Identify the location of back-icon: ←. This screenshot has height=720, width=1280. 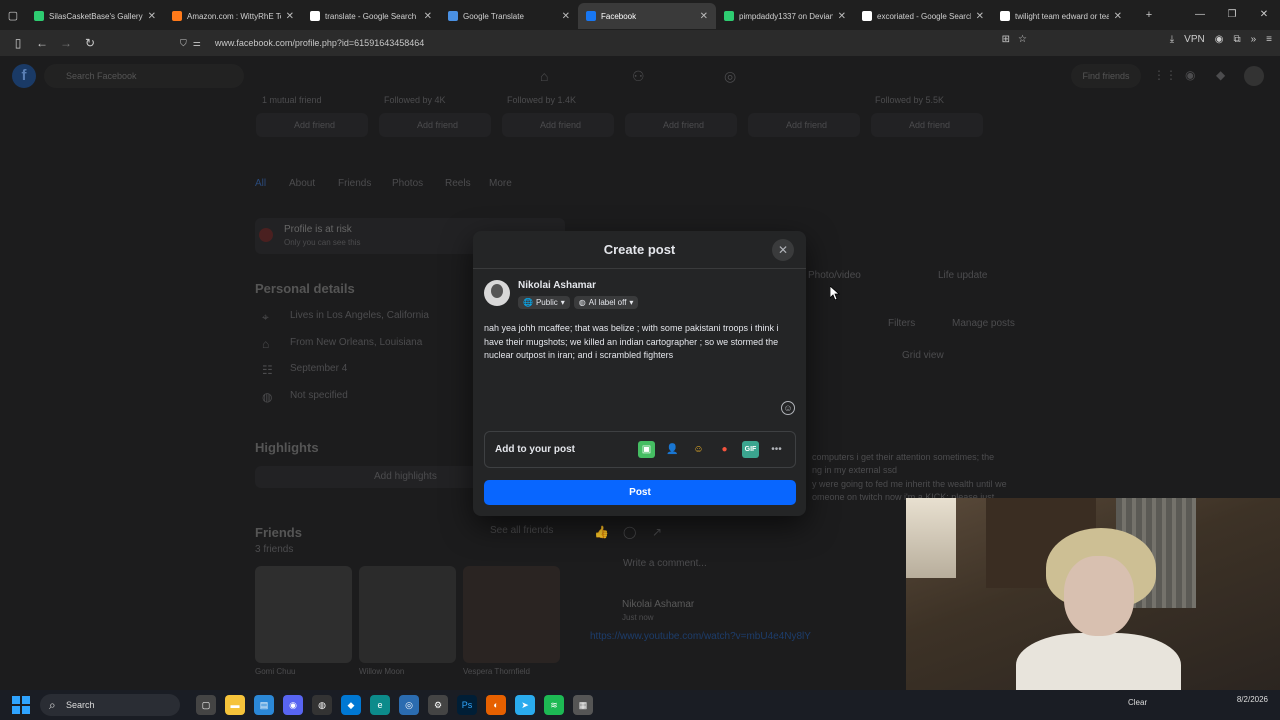
(42, 43).